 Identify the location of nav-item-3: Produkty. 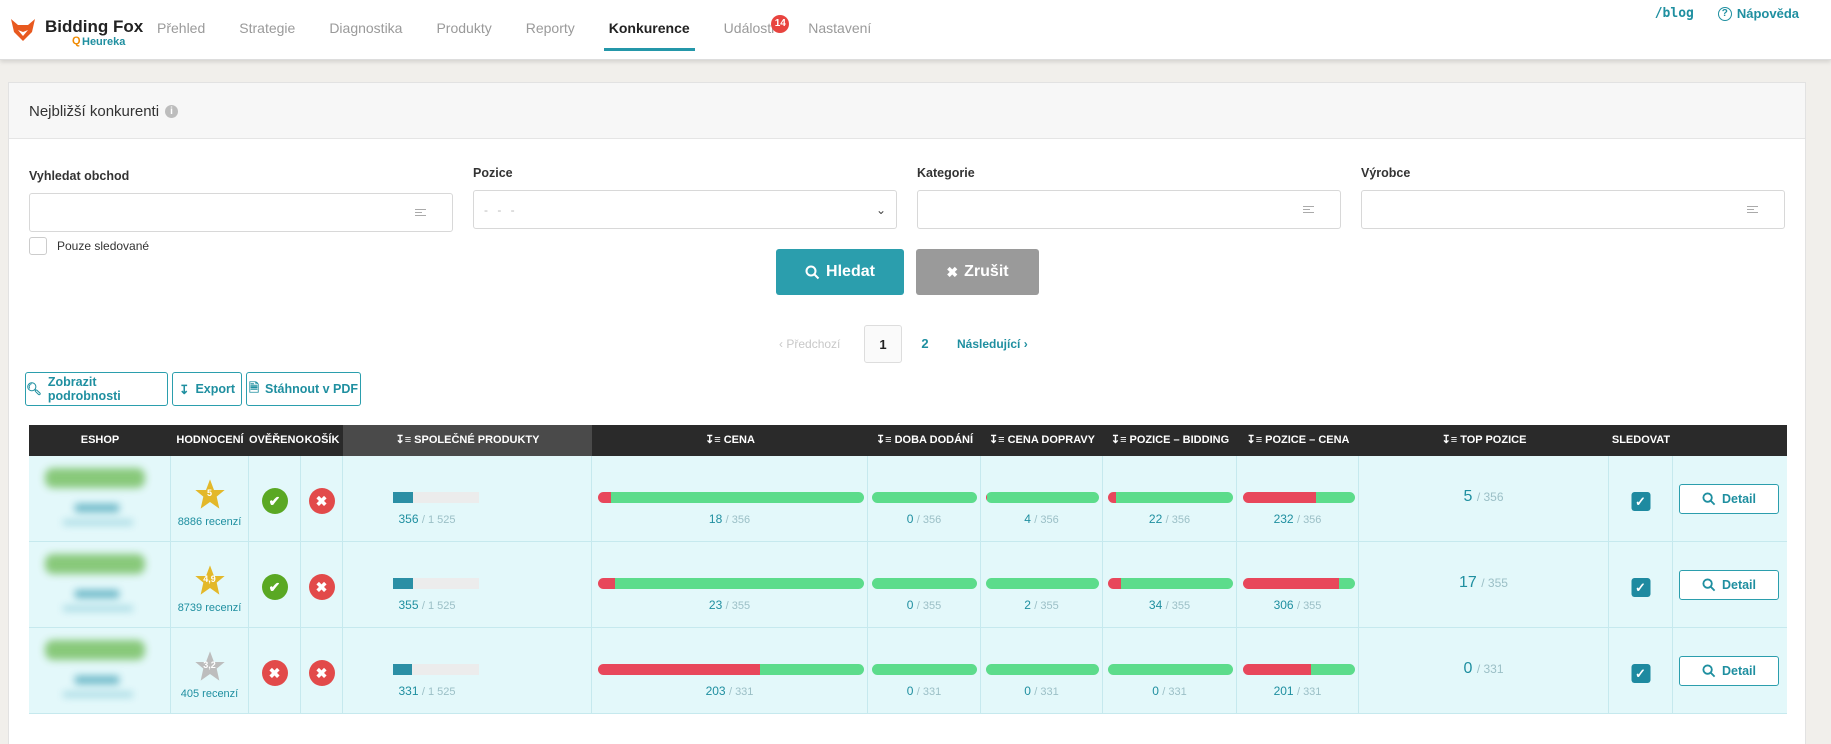
(463, 30).